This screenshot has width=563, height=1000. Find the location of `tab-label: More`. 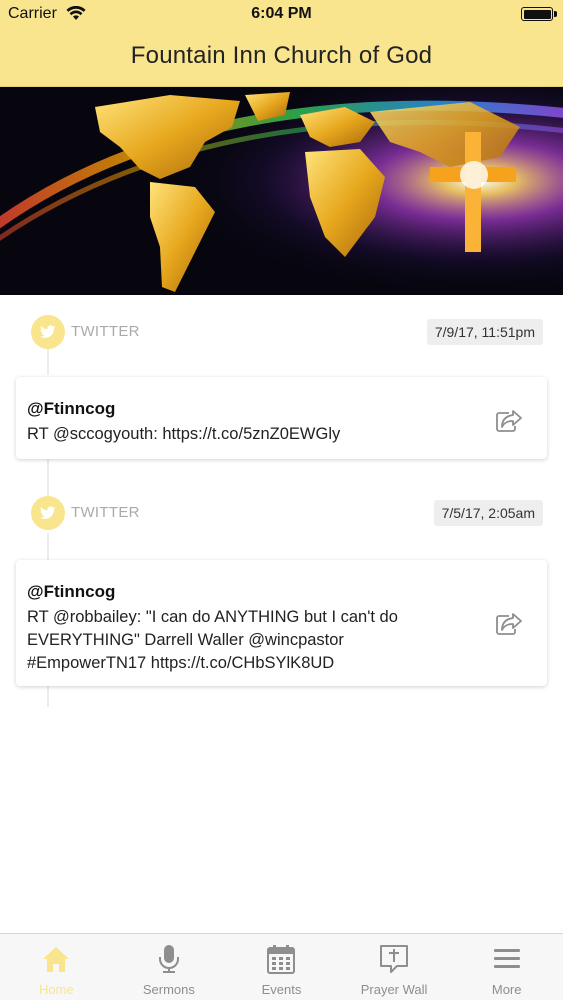

tab-label: More is located at coordinates (506, 989).